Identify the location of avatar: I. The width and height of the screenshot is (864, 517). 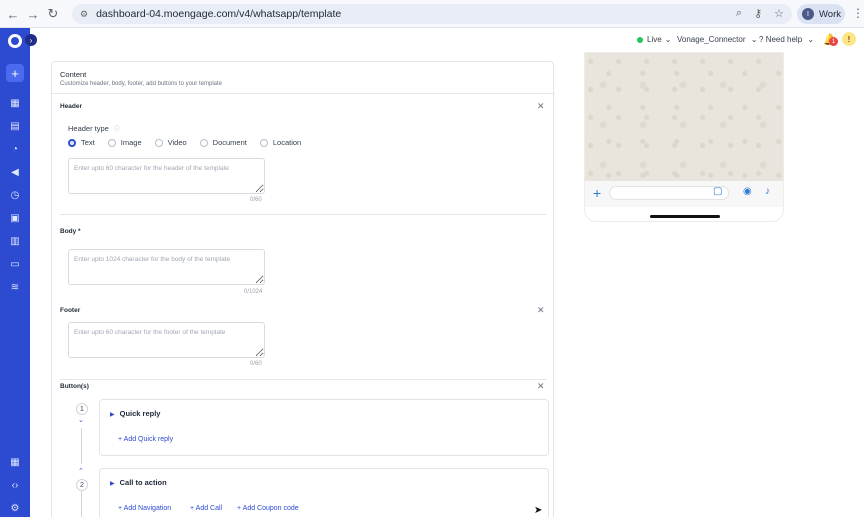
(808, 14).